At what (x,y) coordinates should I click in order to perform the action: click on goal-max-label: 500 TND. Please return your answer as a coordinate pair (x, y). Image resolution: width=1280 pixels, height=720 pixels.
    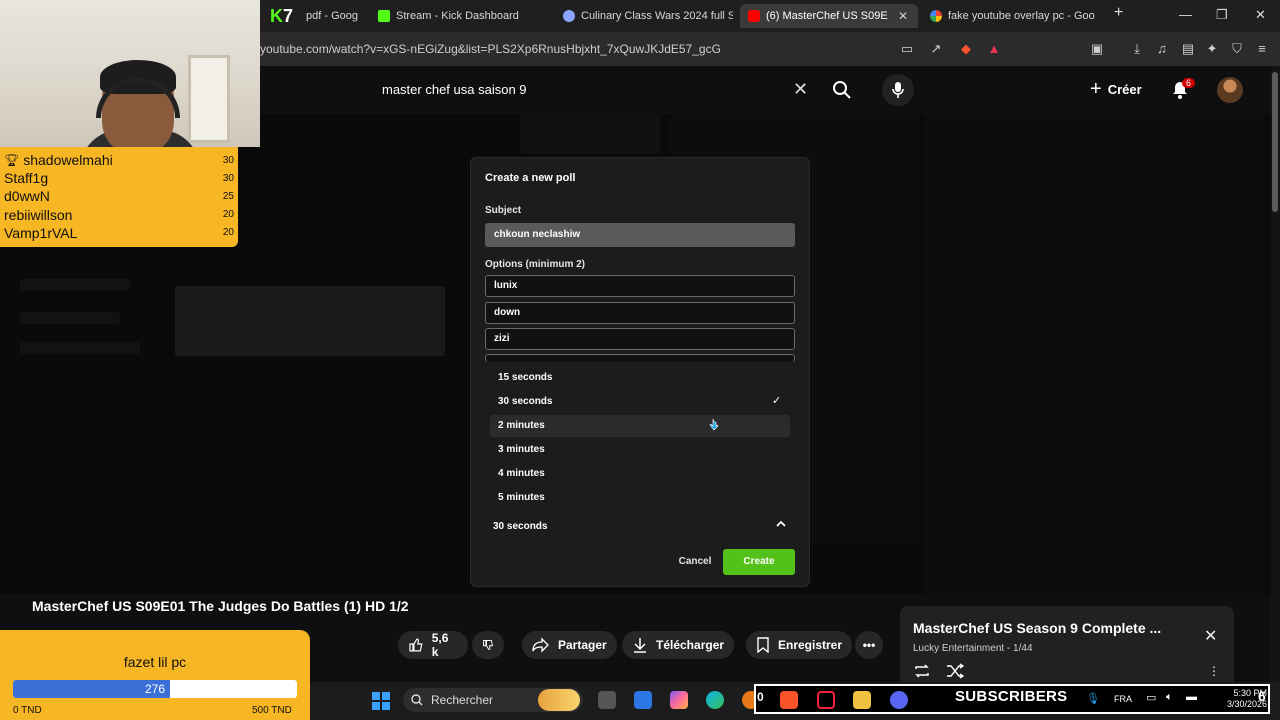
    Looking at the image, I should click on (272, 710).